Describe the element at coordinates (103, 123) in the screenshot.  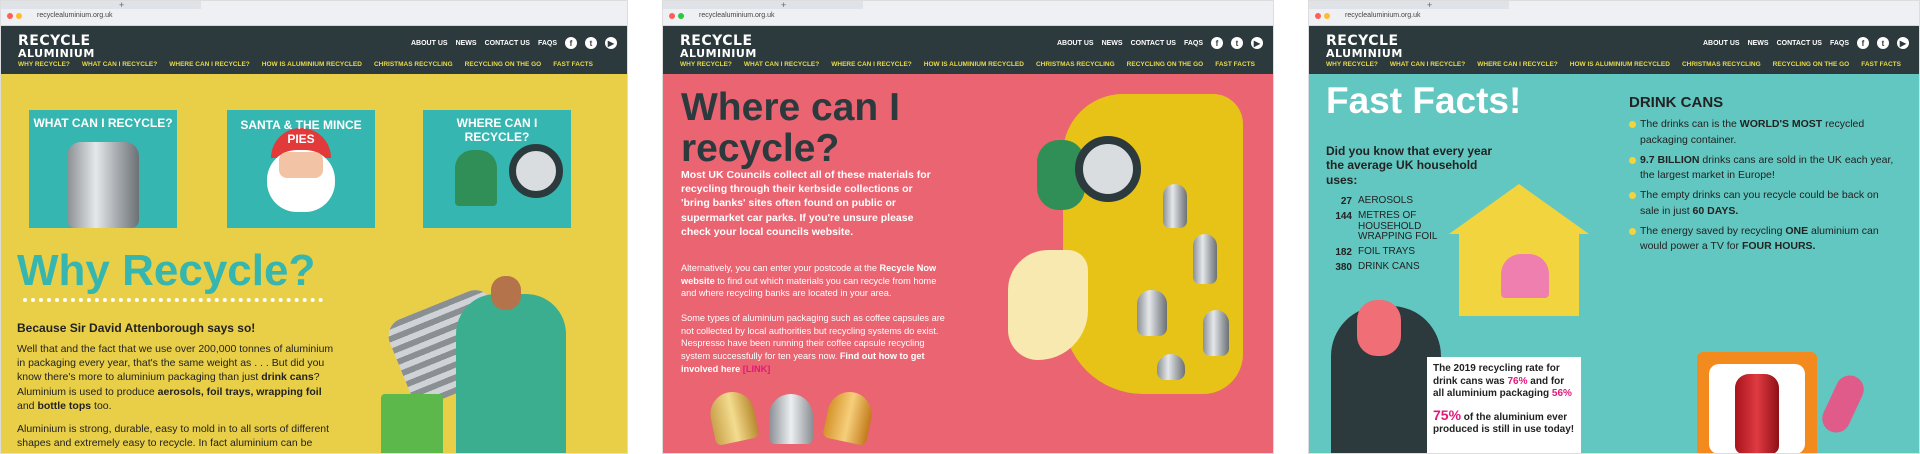
I see `tile-label: WHAT CAN I RECYCLE?` at that location.